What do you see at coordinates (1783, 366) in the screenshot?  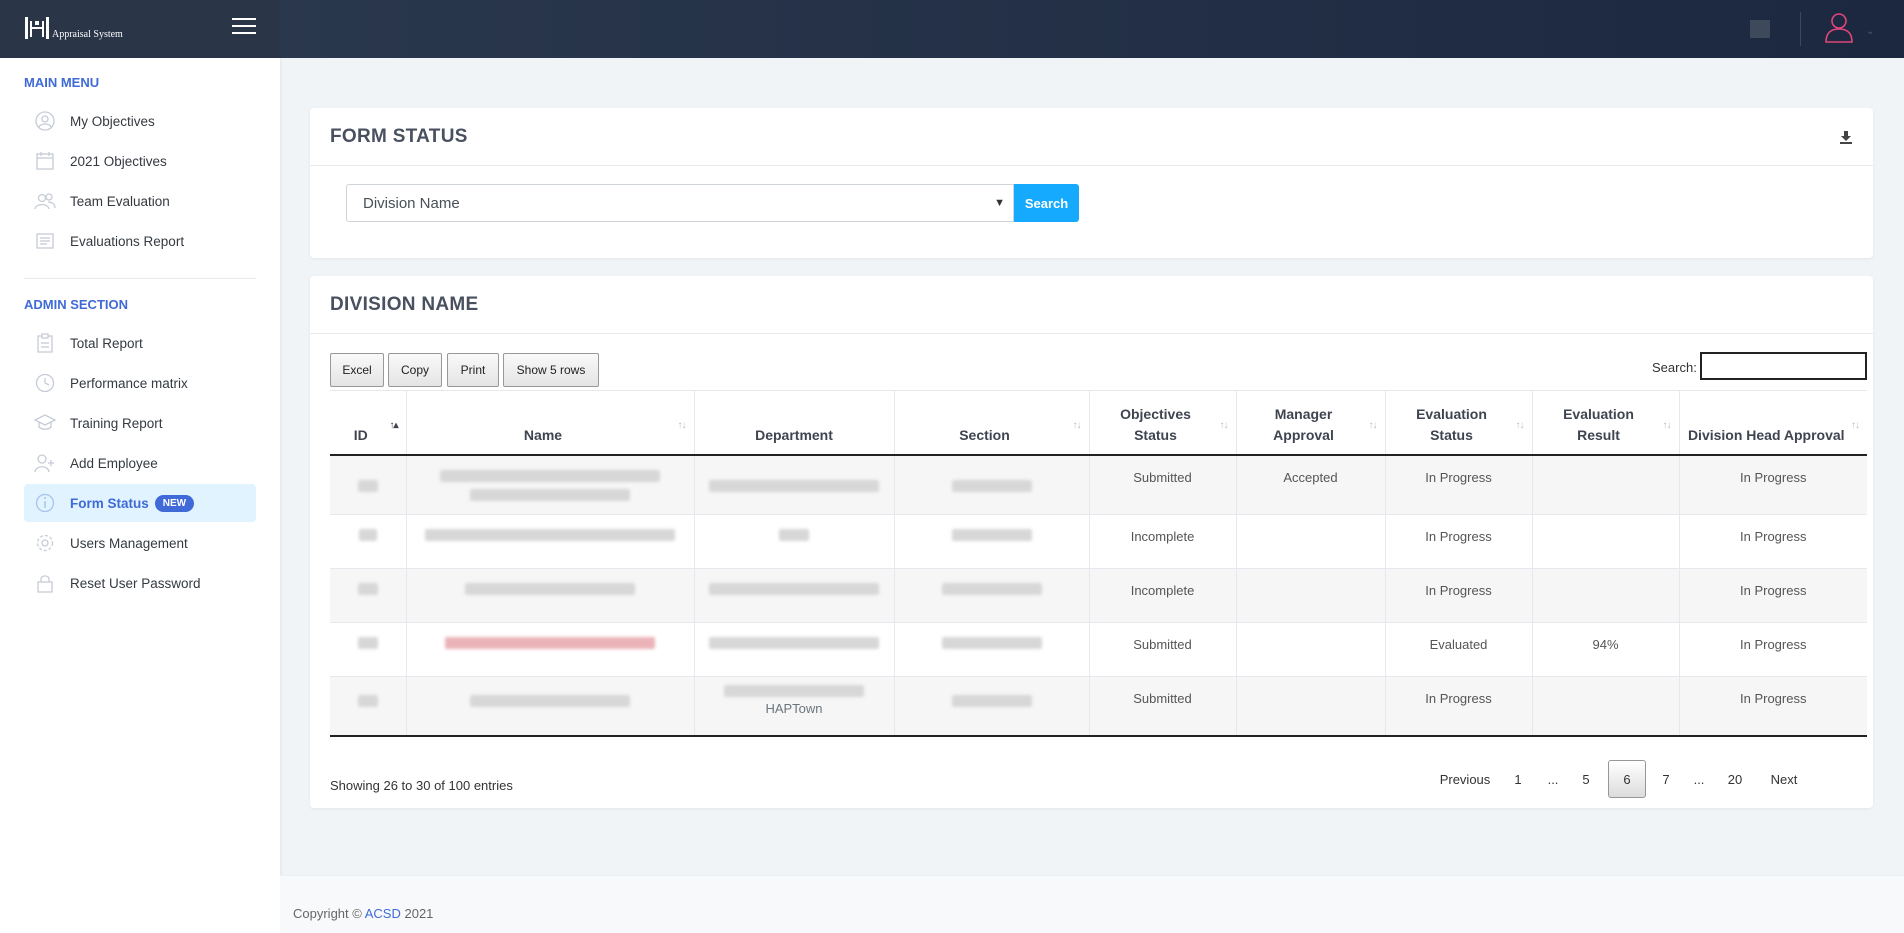 I see `table-search-input` at bounding box center [1783, 366].